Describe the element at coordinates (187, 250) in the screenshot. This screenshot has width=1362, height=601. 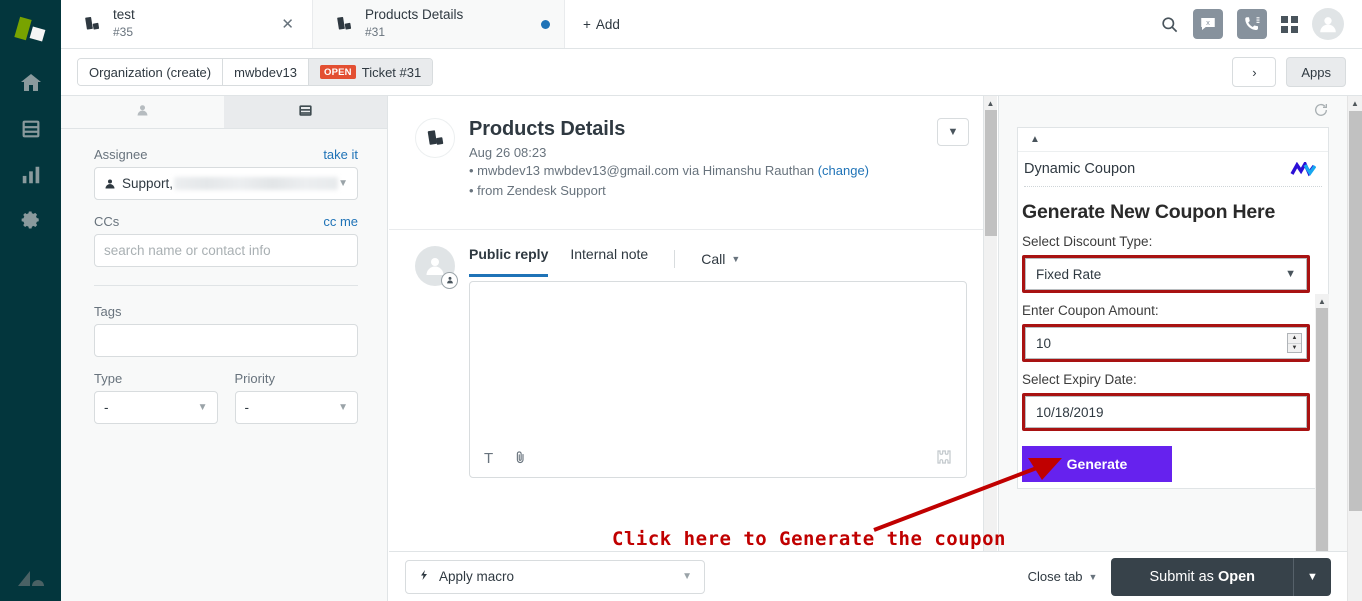
I see `ccs-placeholder: search name or contact info` at that location.